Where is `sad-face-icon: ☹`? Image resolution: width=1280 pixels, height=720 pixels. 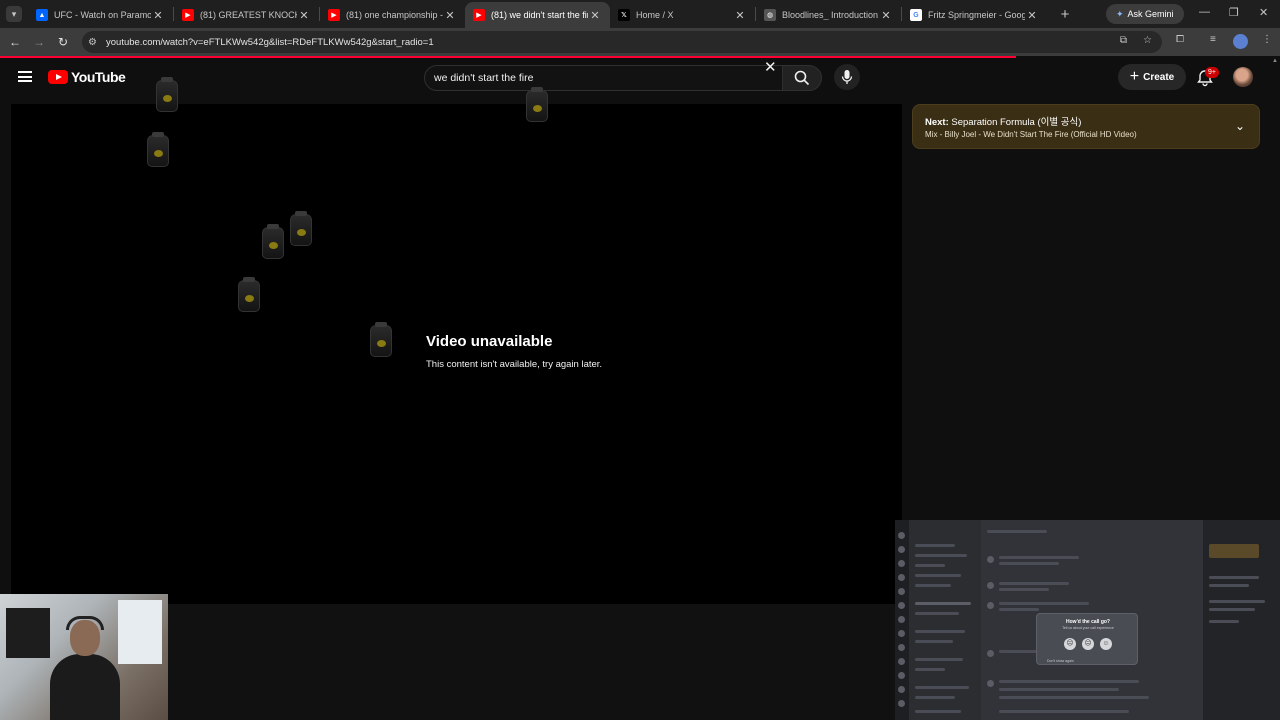 sad-face-icon: ☹ is located at coordinates (1070, 644).